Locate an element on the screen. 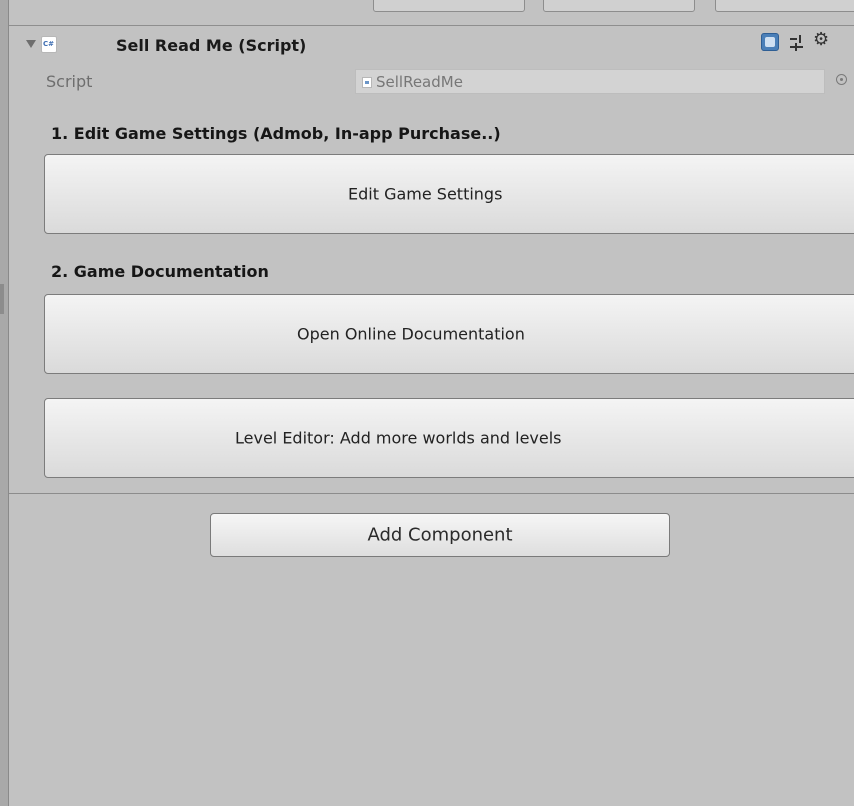  section-label-documentation: 2. Game Documentation is located at coordinates (160, 271).